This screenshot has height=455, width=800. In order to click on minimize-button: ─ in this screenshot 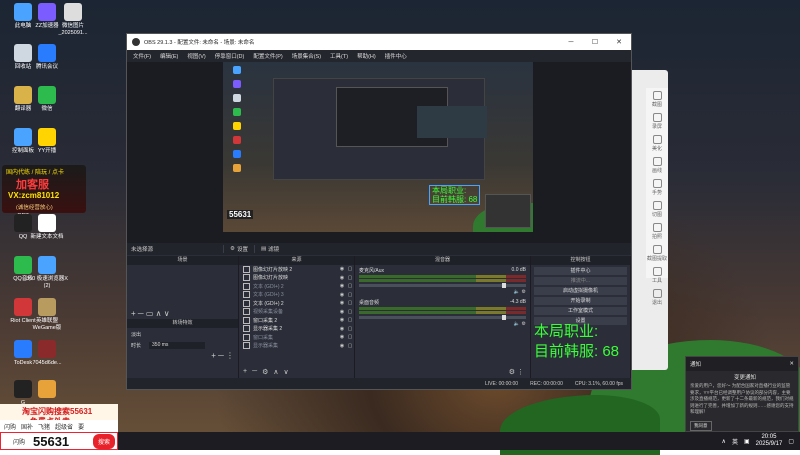, I will do `click(571, 42)`.